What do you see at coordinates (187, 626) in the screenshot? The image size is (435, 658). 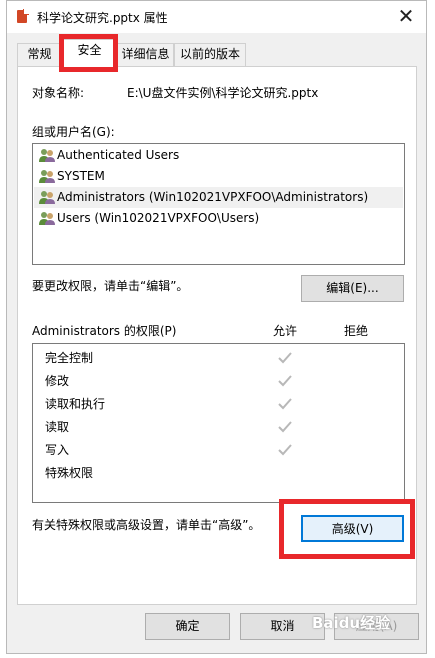 I see `ok-button: 确定` at bounding box center [187, 626].